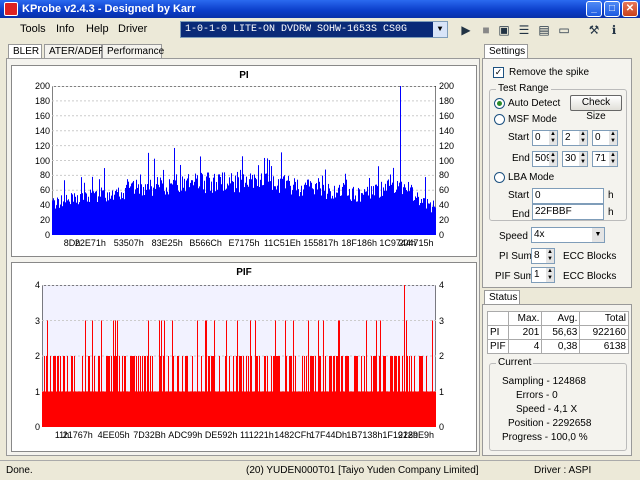 Image resolution: width=640 pixels, height=480 pixels. What do you see at coordinates (568, 196) in the screenshot?
I see `lba-start-input: 0` at bounding box center [568, 196].